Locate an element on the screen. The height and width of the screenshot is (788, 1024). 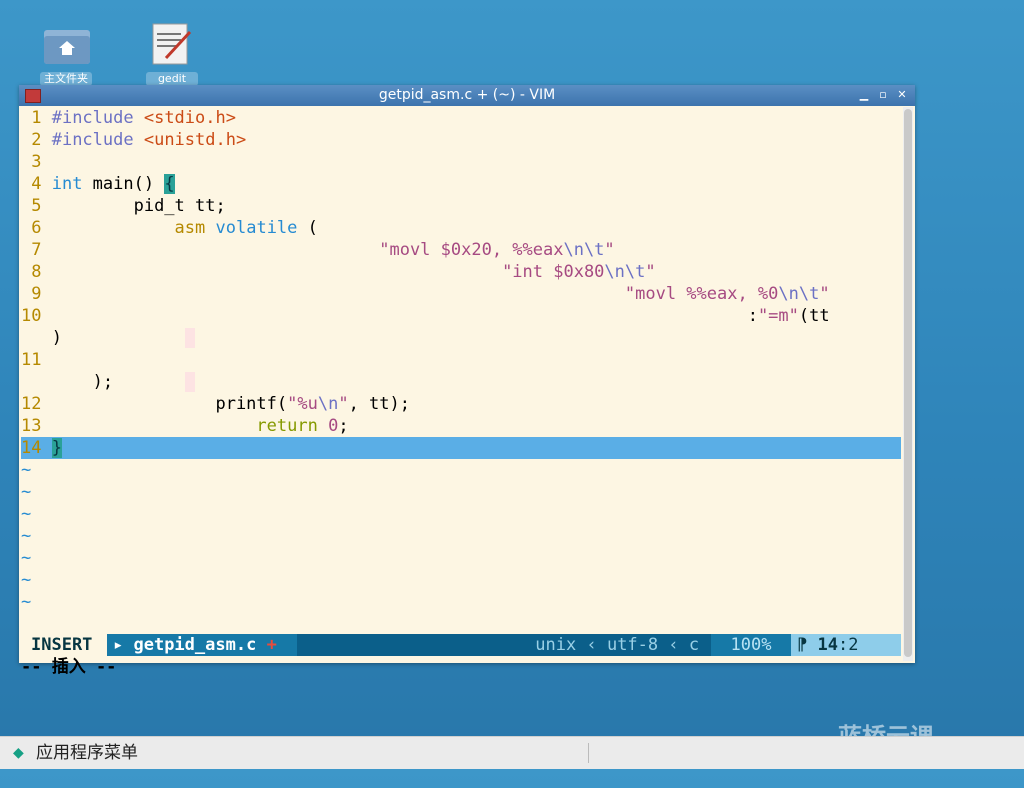
statusline-file: ▸ getpid_asm.c + is located at coordinates (202, 645).